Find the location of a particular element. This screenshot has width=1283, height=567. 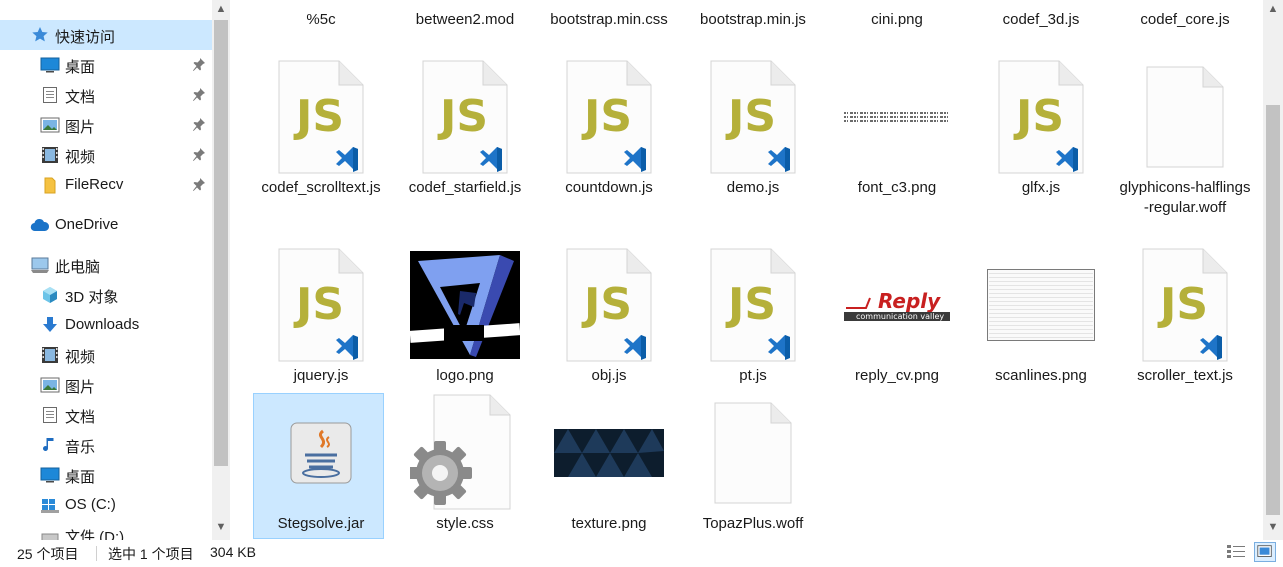

file-name: glyphicons-halflings-regular.woff is located at coordinates (1185, 197).